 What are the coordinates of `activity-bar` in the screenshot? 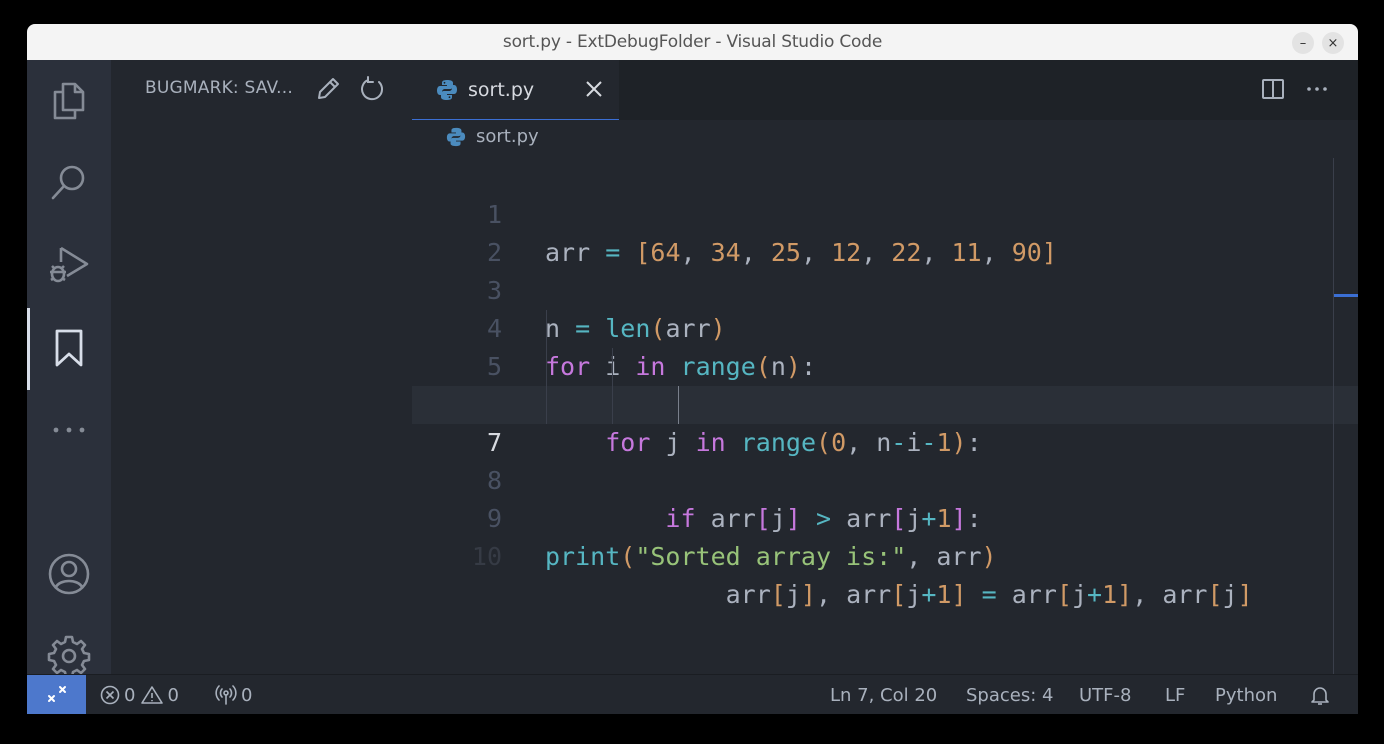 It's located at (69, 369).